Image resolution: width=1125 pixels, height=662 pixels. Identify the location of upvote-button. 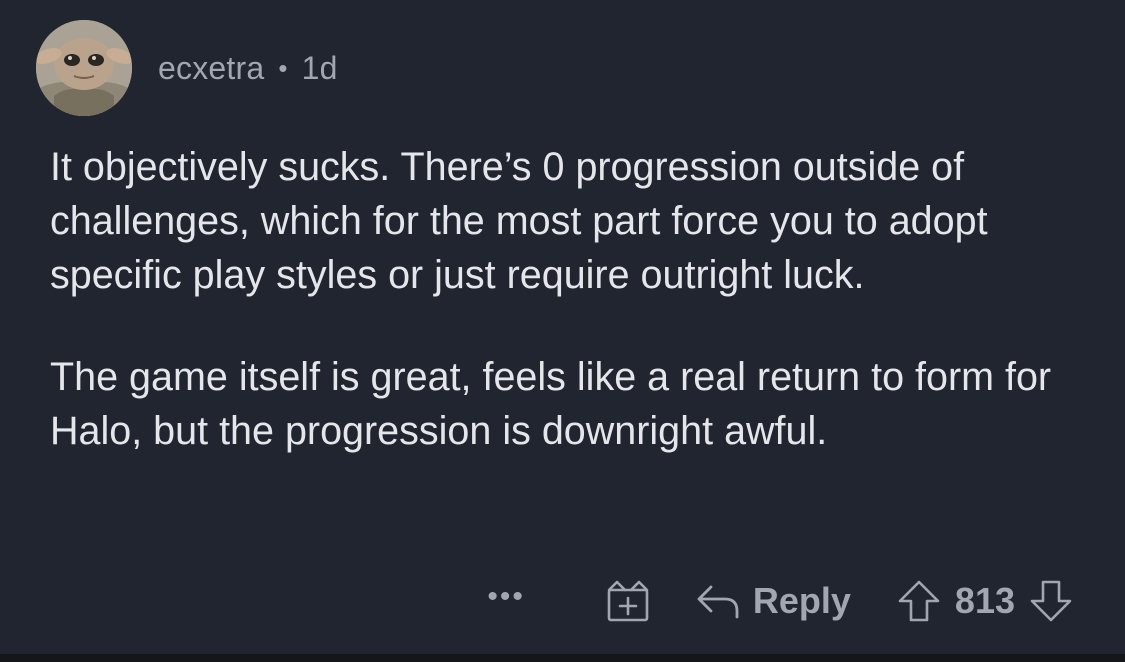
(919, 601).